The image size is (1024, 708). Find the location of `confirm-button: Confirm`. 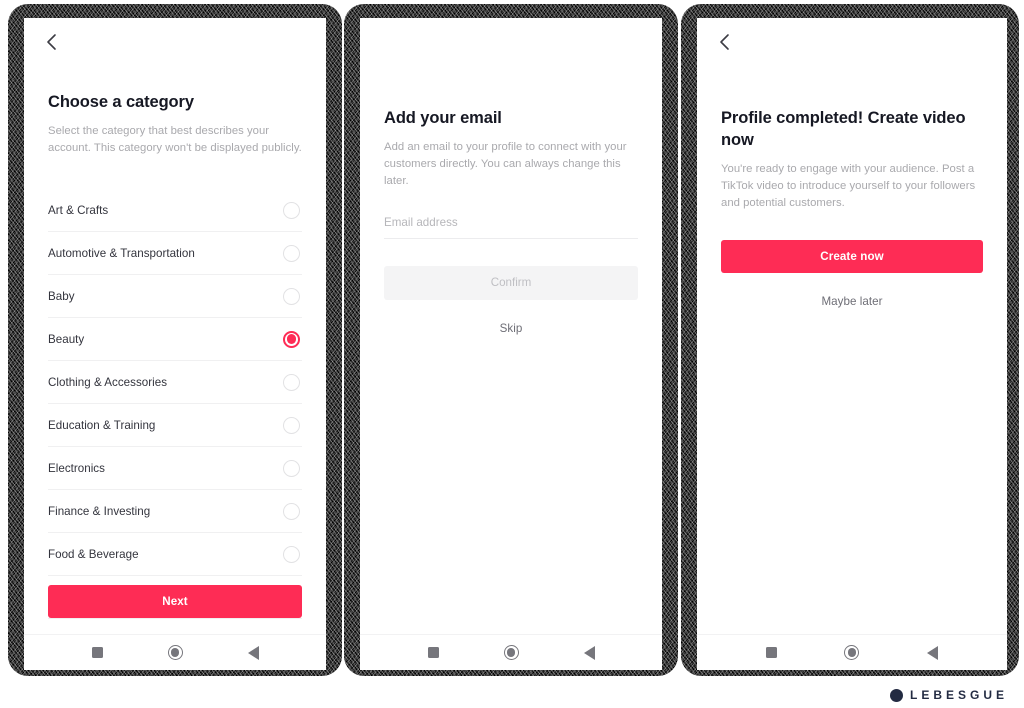

confirm-button: Confirm is located at coordinates (511, 283).